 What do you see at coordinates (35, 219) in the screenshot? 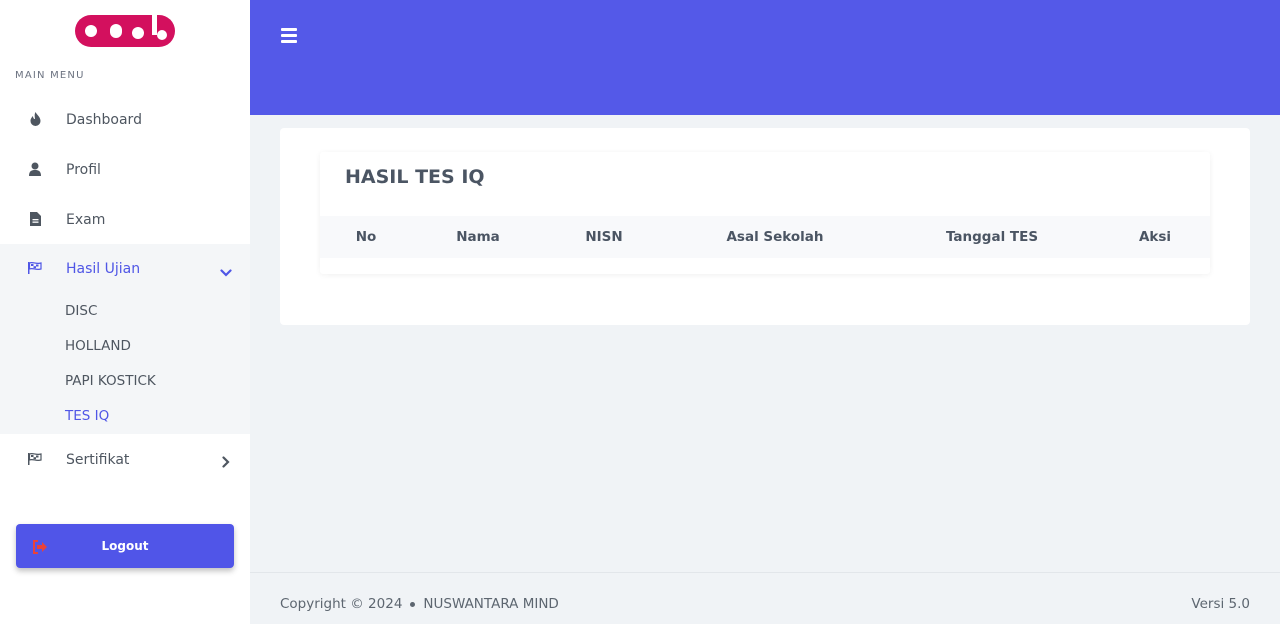
I see `file-icon` at bounding box center [35, 219].